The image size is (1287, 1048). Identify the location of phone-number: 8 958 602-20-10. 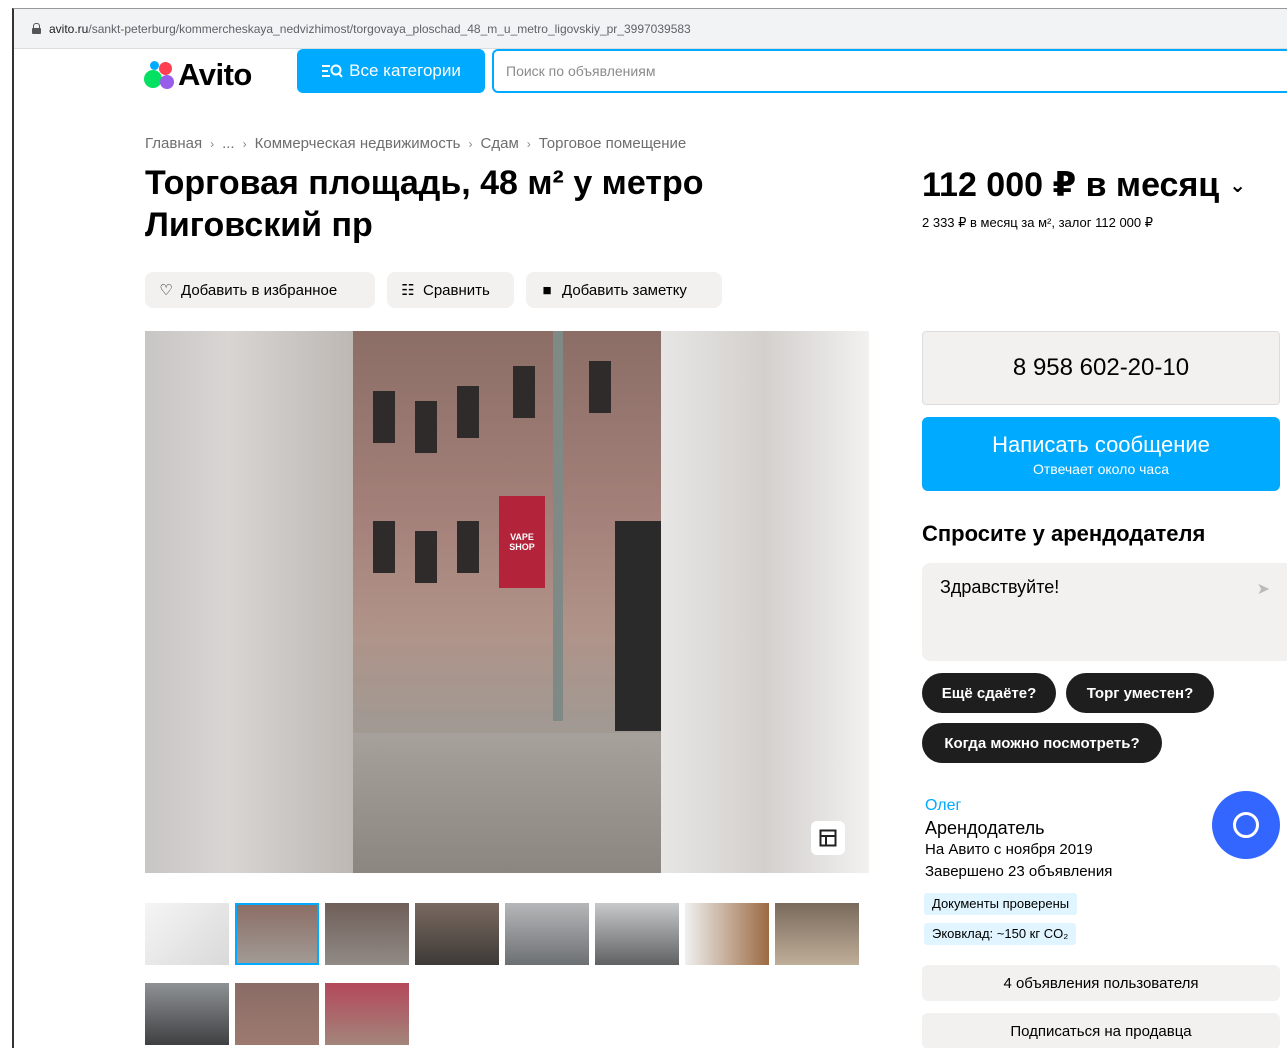
(1101, 367).